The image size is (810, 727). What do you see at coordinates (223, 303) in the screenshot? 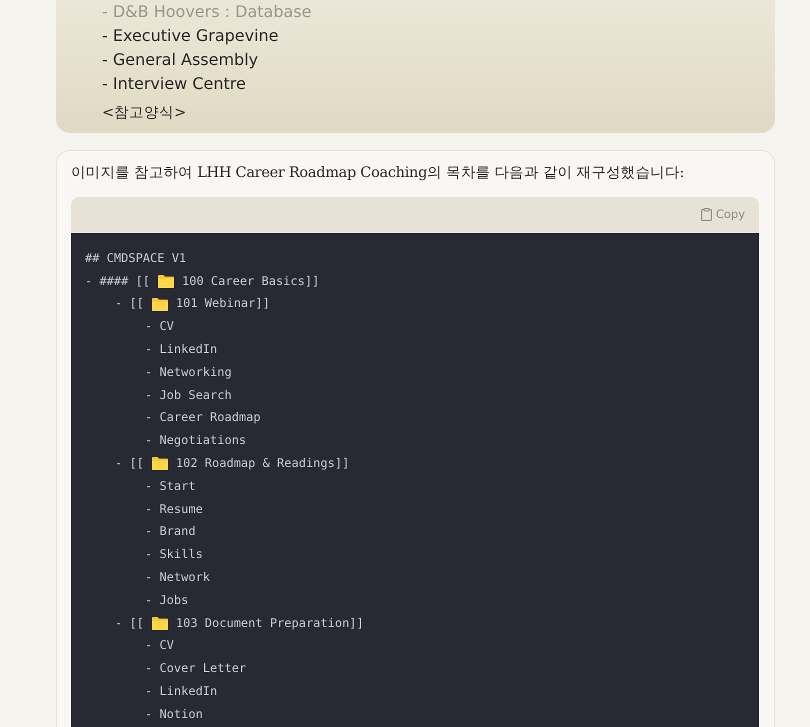
I see `code-text: 101 Webinar]]` at bounding box center [223, 303].